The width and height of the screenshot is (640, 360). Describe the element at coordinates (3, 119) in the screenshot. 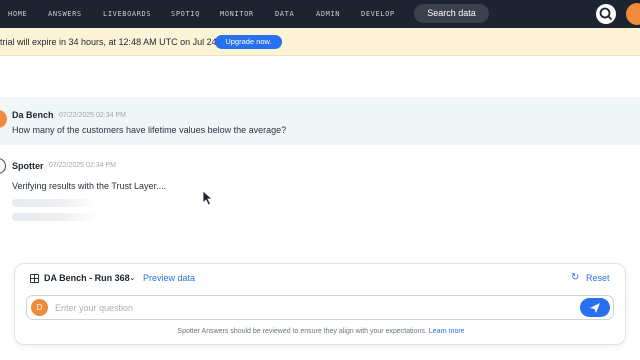

I see `avatar` at that location.